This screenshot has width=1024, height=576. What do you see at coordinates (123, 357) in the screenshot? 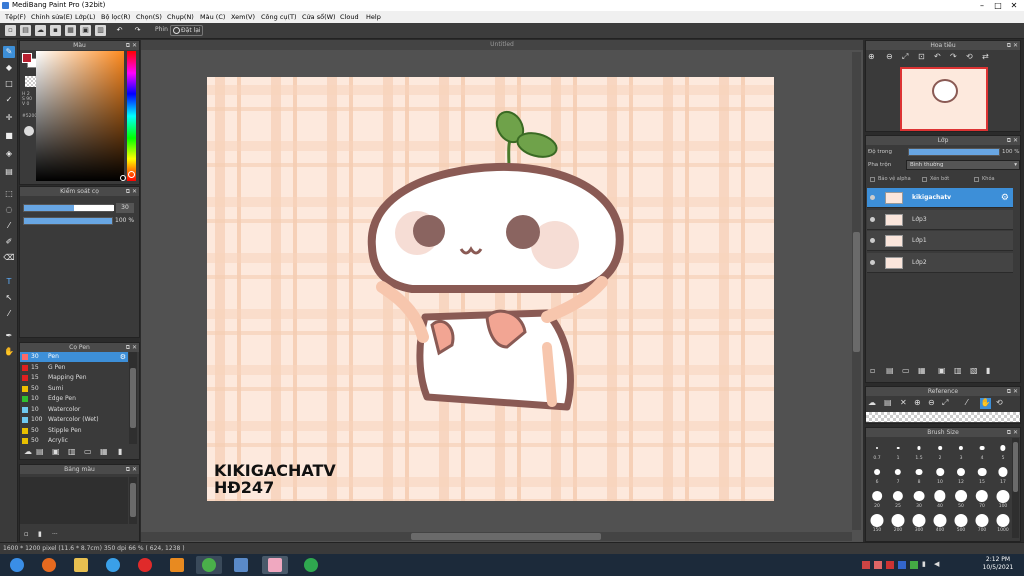
I see `pen-settings-gear-icon: ⚙` at bounding box center [123, 357].